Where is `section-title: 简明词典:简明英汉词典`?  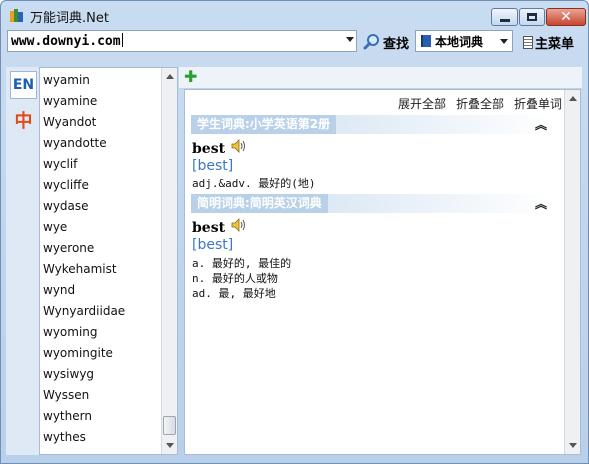
section-title: 简明词典:简明英汉词典 is located at coordinates (259, 203).